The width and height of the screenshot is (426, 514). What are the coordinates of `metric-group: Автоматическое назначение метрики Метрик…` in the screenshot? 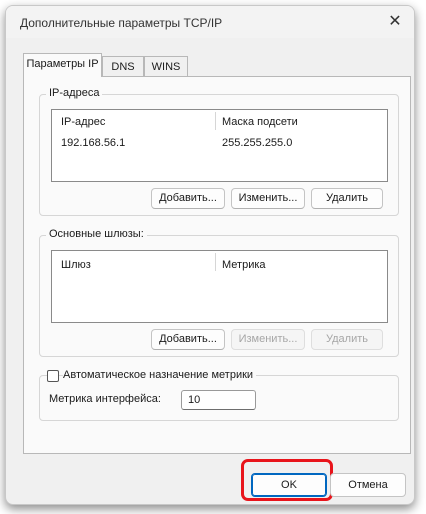 It's located at (219, 395).